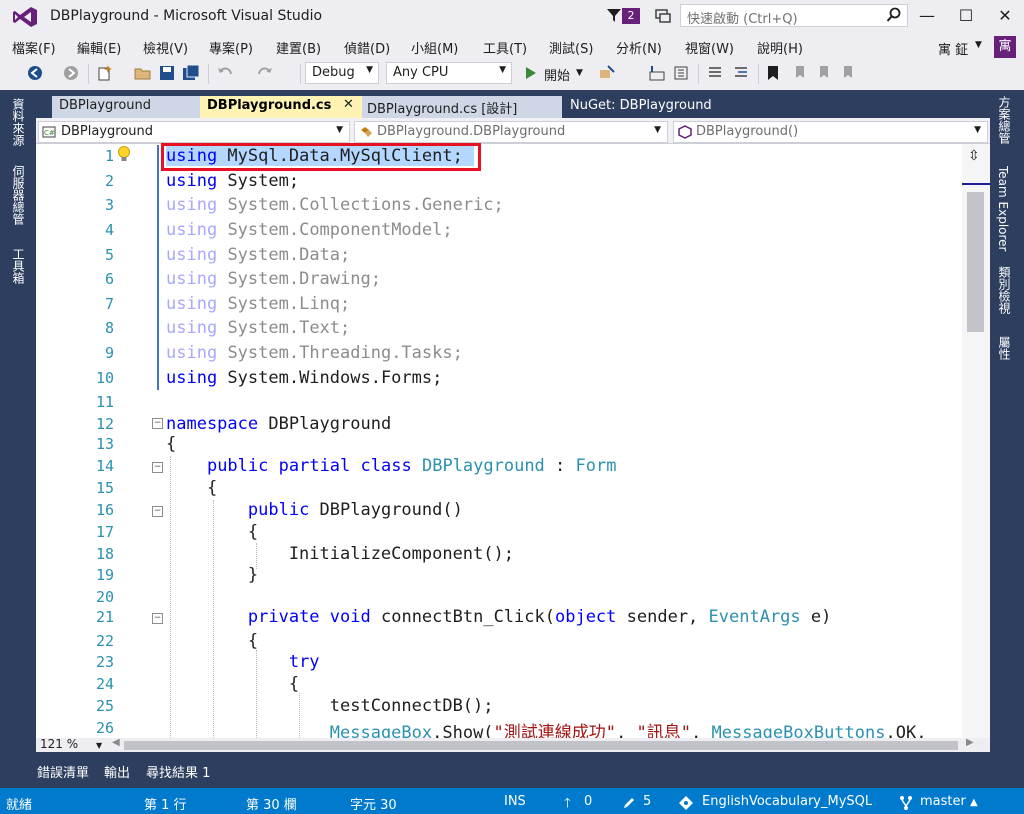 This screenshot has height=814, width=1024. What do you see at coordinates (799, 73) in the screenshot?
I see `prev-bookmark-icon` at bounding box center [799, 73].